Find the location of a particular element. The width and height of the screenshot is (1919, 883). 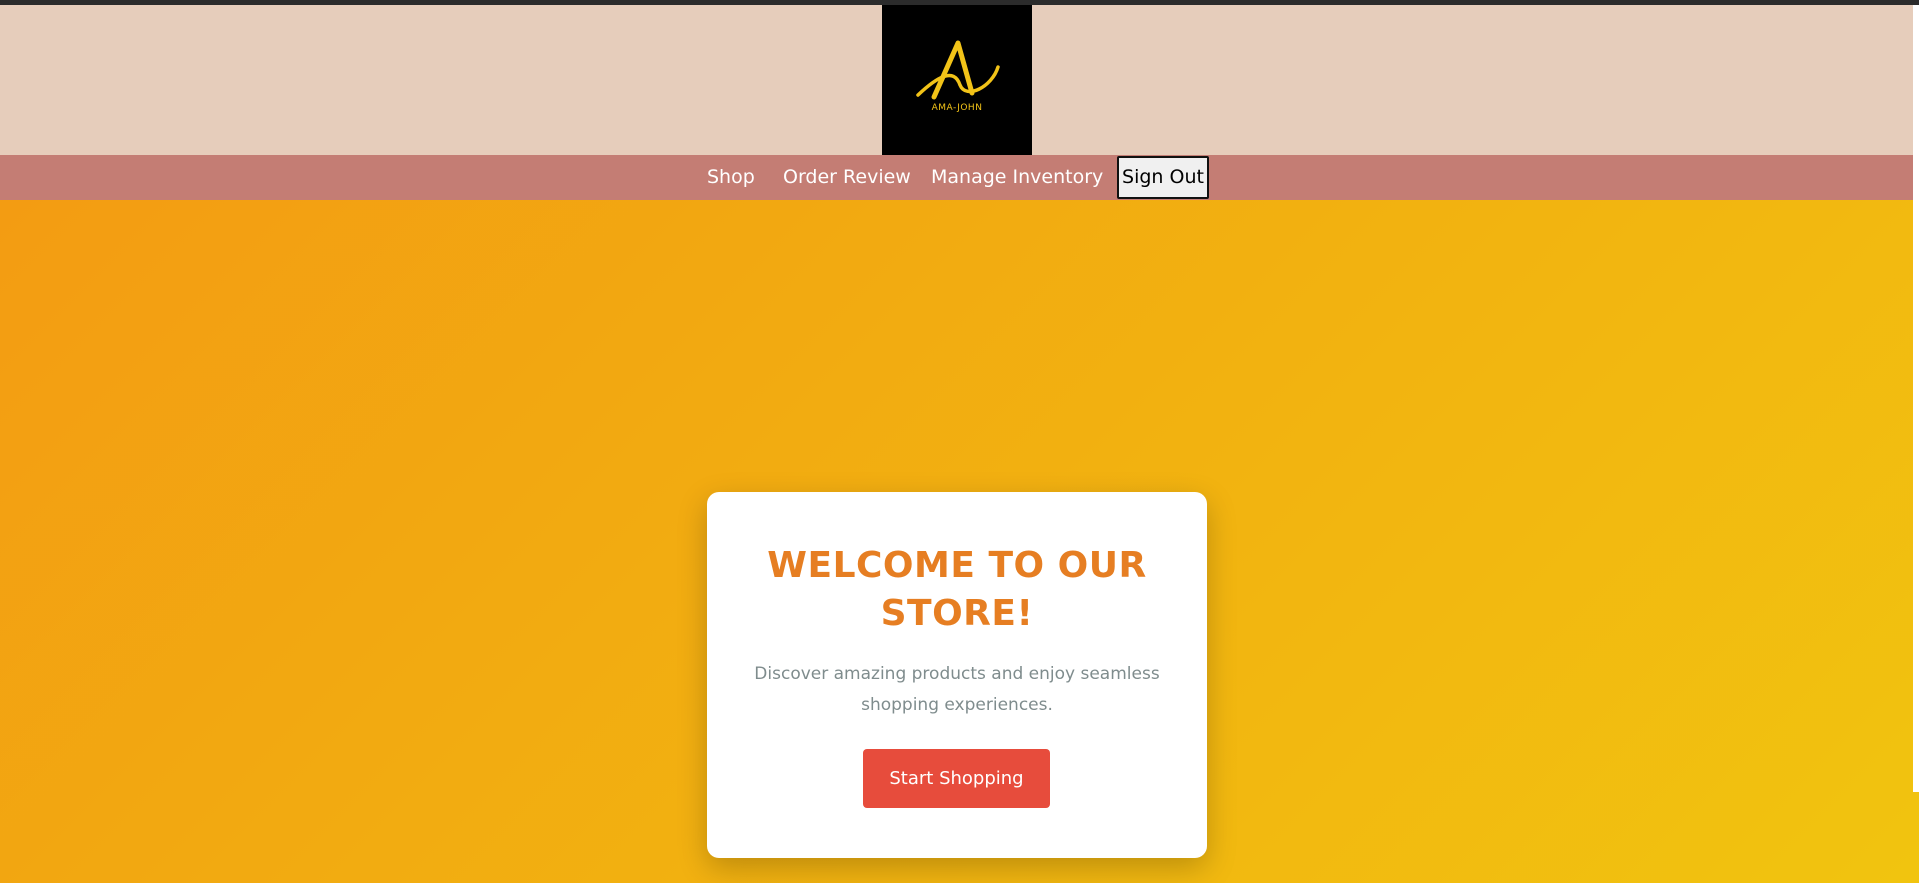

logo: AMA-JOHN is located at coordinates (957, 80).